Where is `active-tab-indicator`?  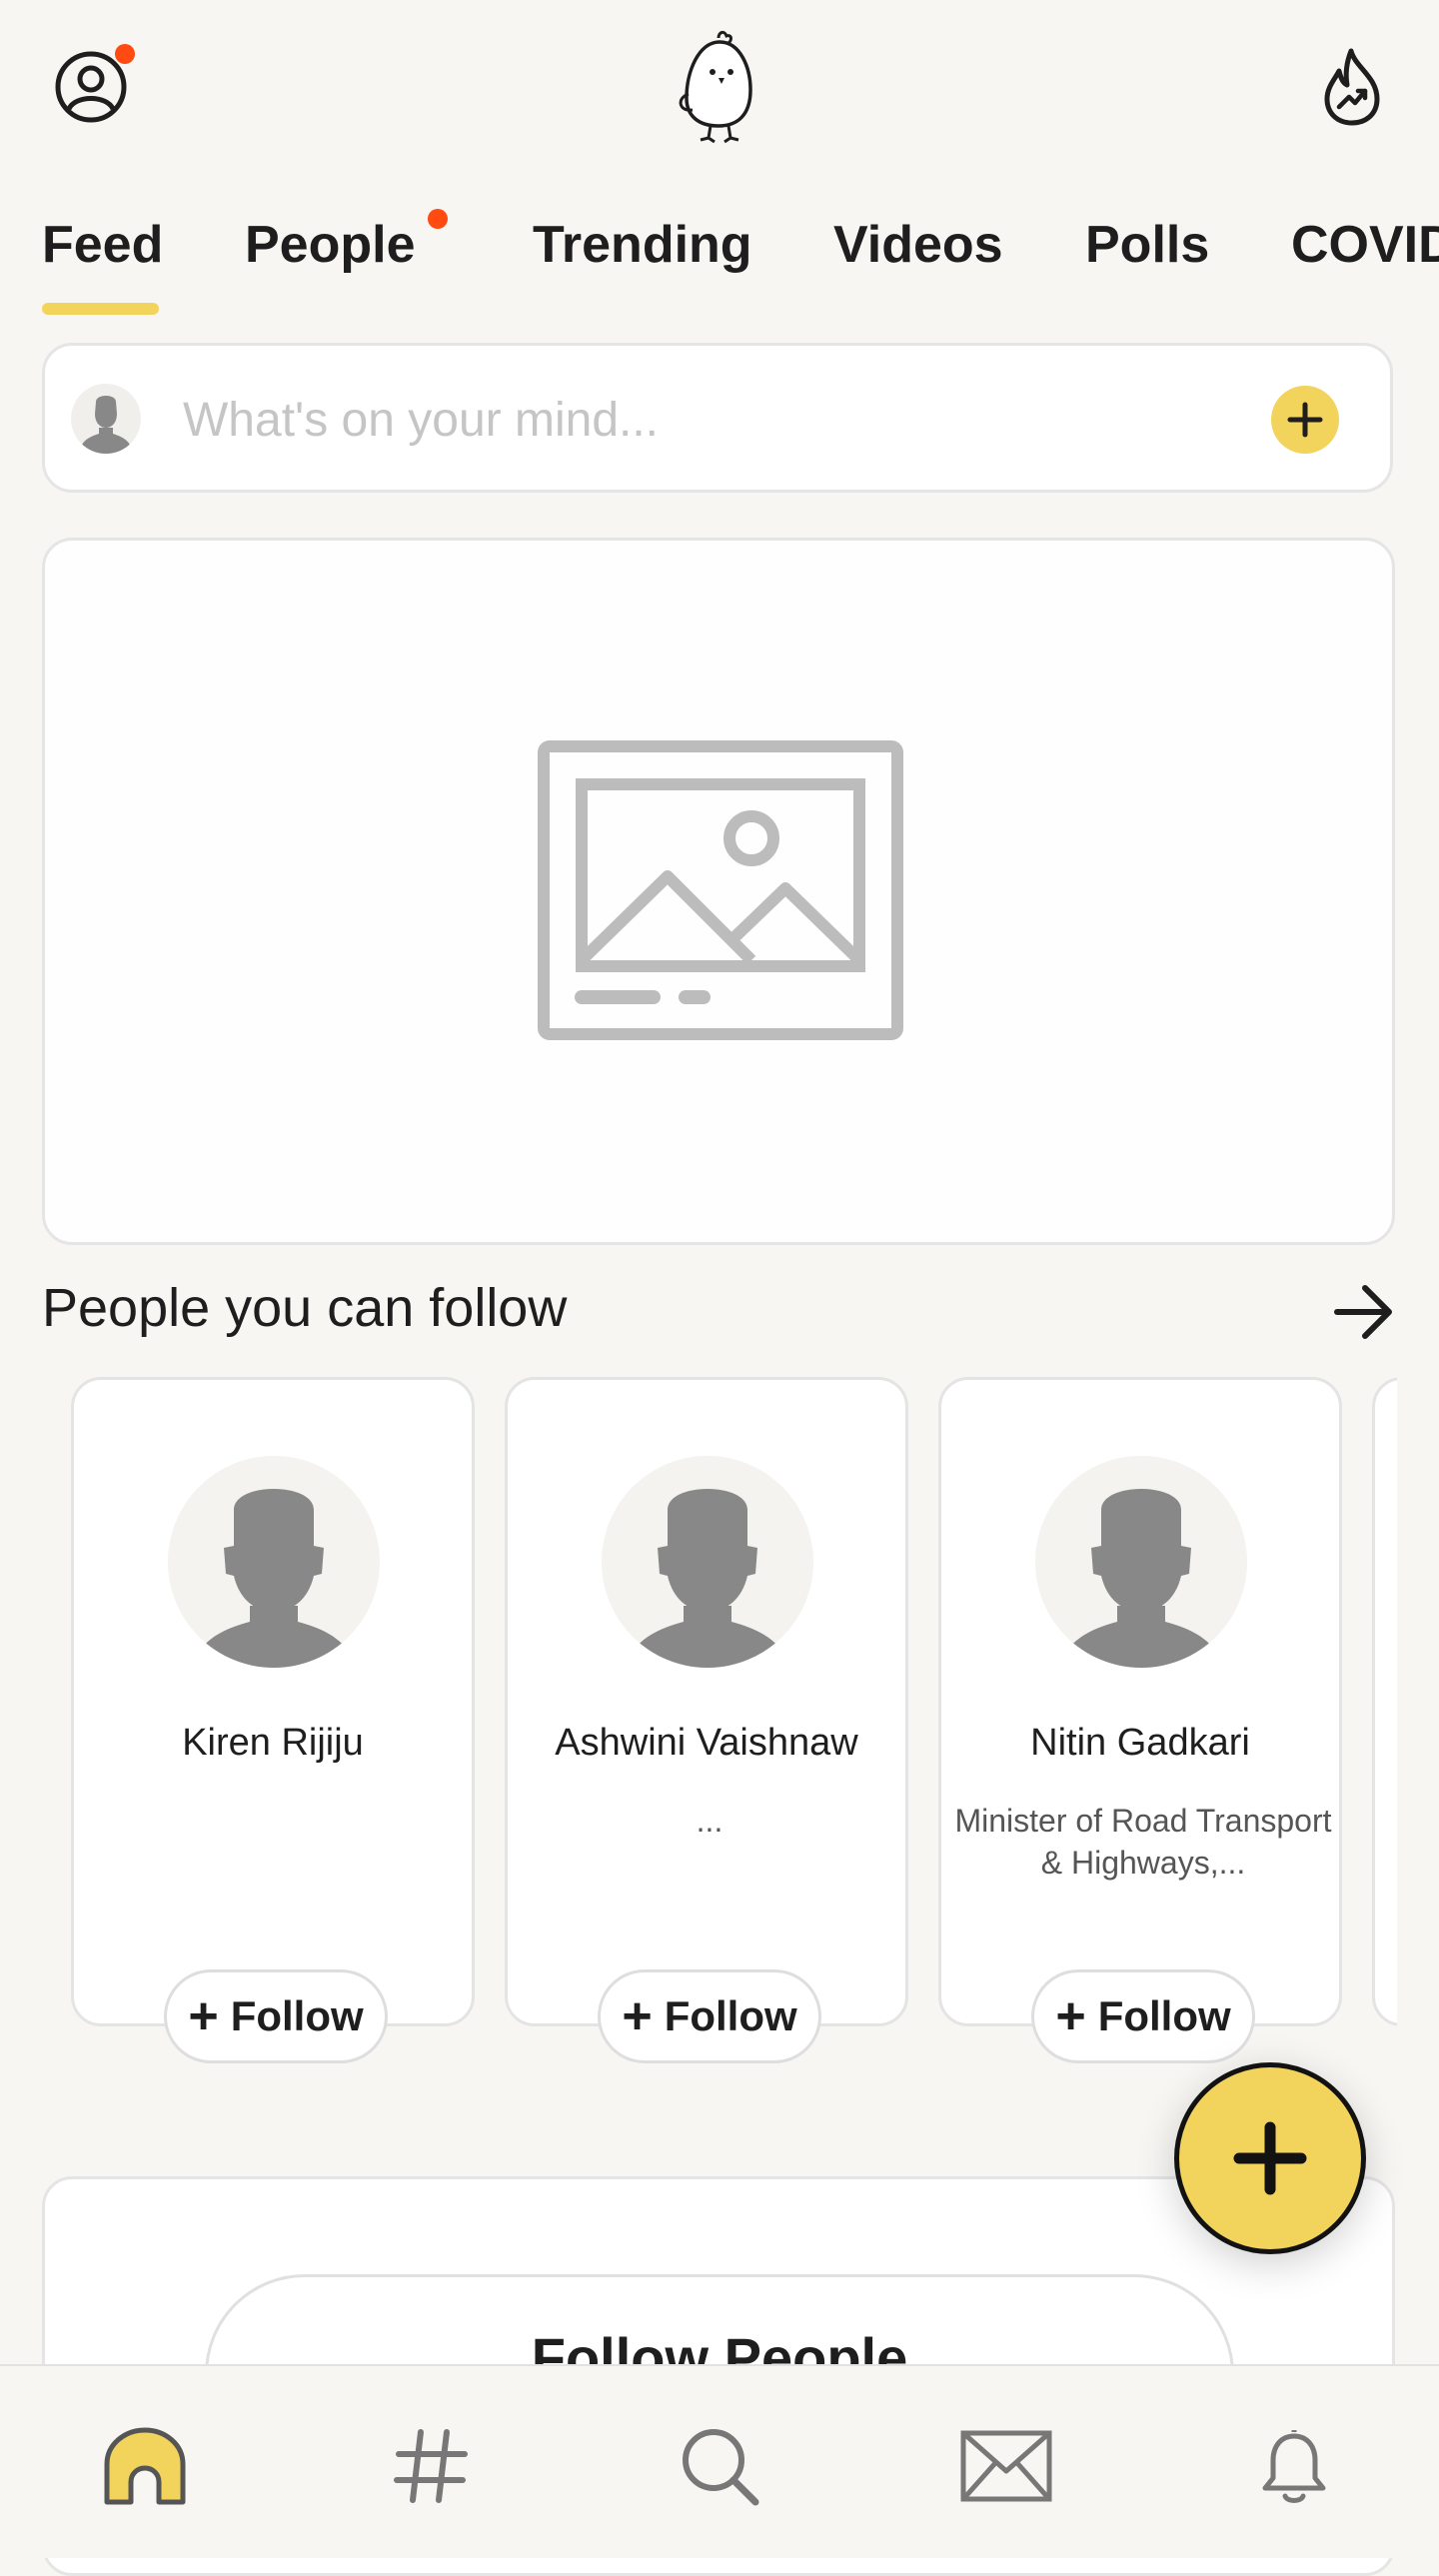
active-tab-indicator is located at coordinates (100, 309).